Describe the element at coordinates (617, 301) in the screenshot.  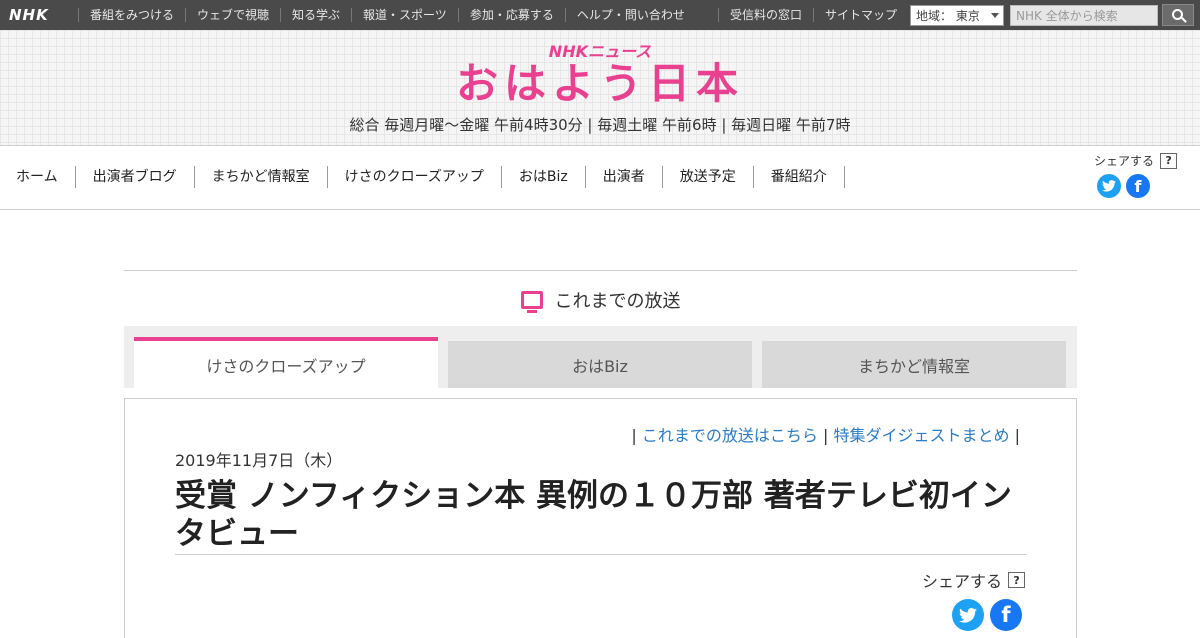
I see `section-heading-text: これまでの放送` at that location.